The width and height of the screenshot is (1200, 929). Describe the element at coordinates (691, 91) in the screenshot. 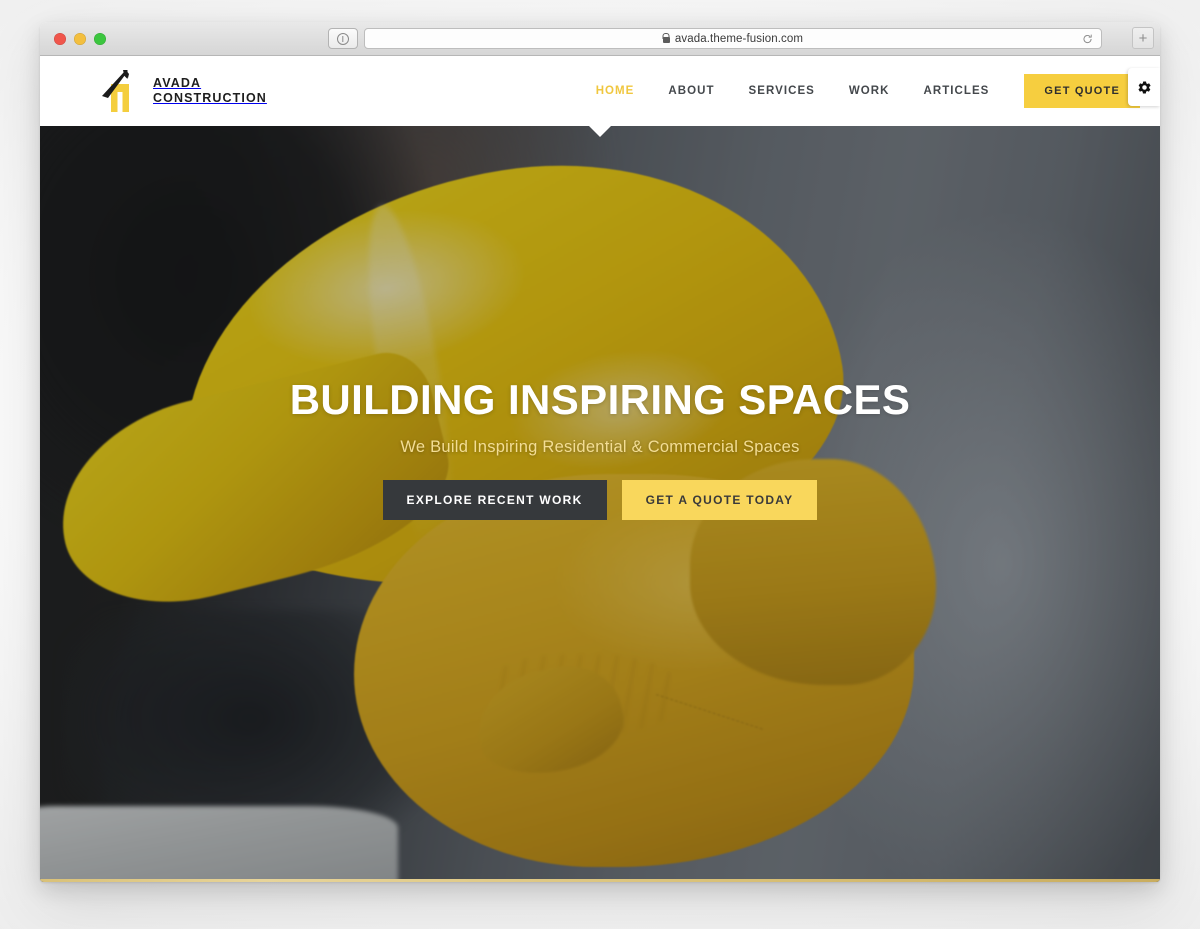

I see `nav-item-about: ABOUT` at that location.